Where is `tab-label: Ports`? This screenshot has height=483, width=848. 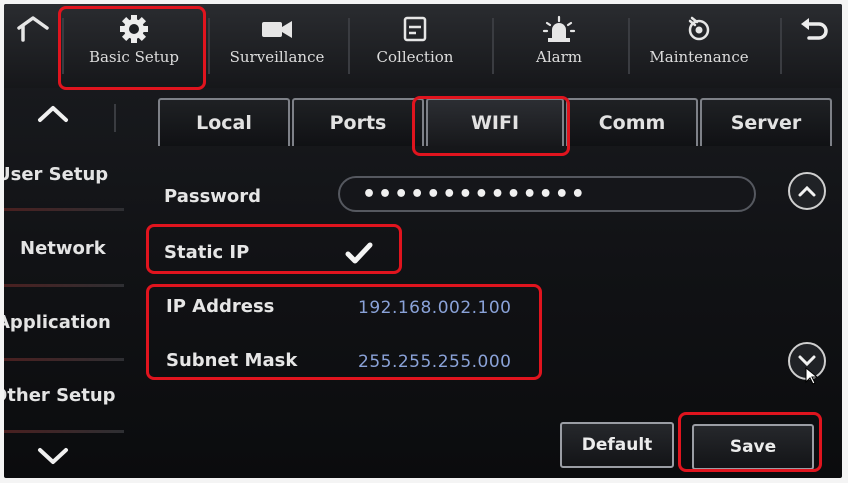
tab-label: Ports is located at coordinates (358, 123).